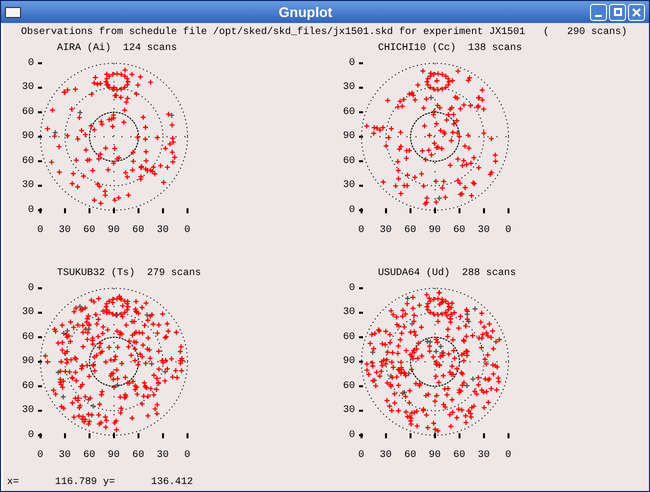 The height and width of the screenshot is (492, 650). I want to click on window-title: Gnuplot, so click(305, 12).